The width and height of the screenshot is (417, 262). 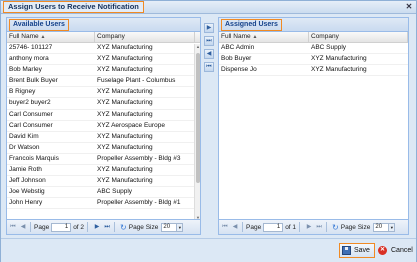 I want to click on table-row: Dr Watson XYZ Manufacturing, so click(x=103, y=148).